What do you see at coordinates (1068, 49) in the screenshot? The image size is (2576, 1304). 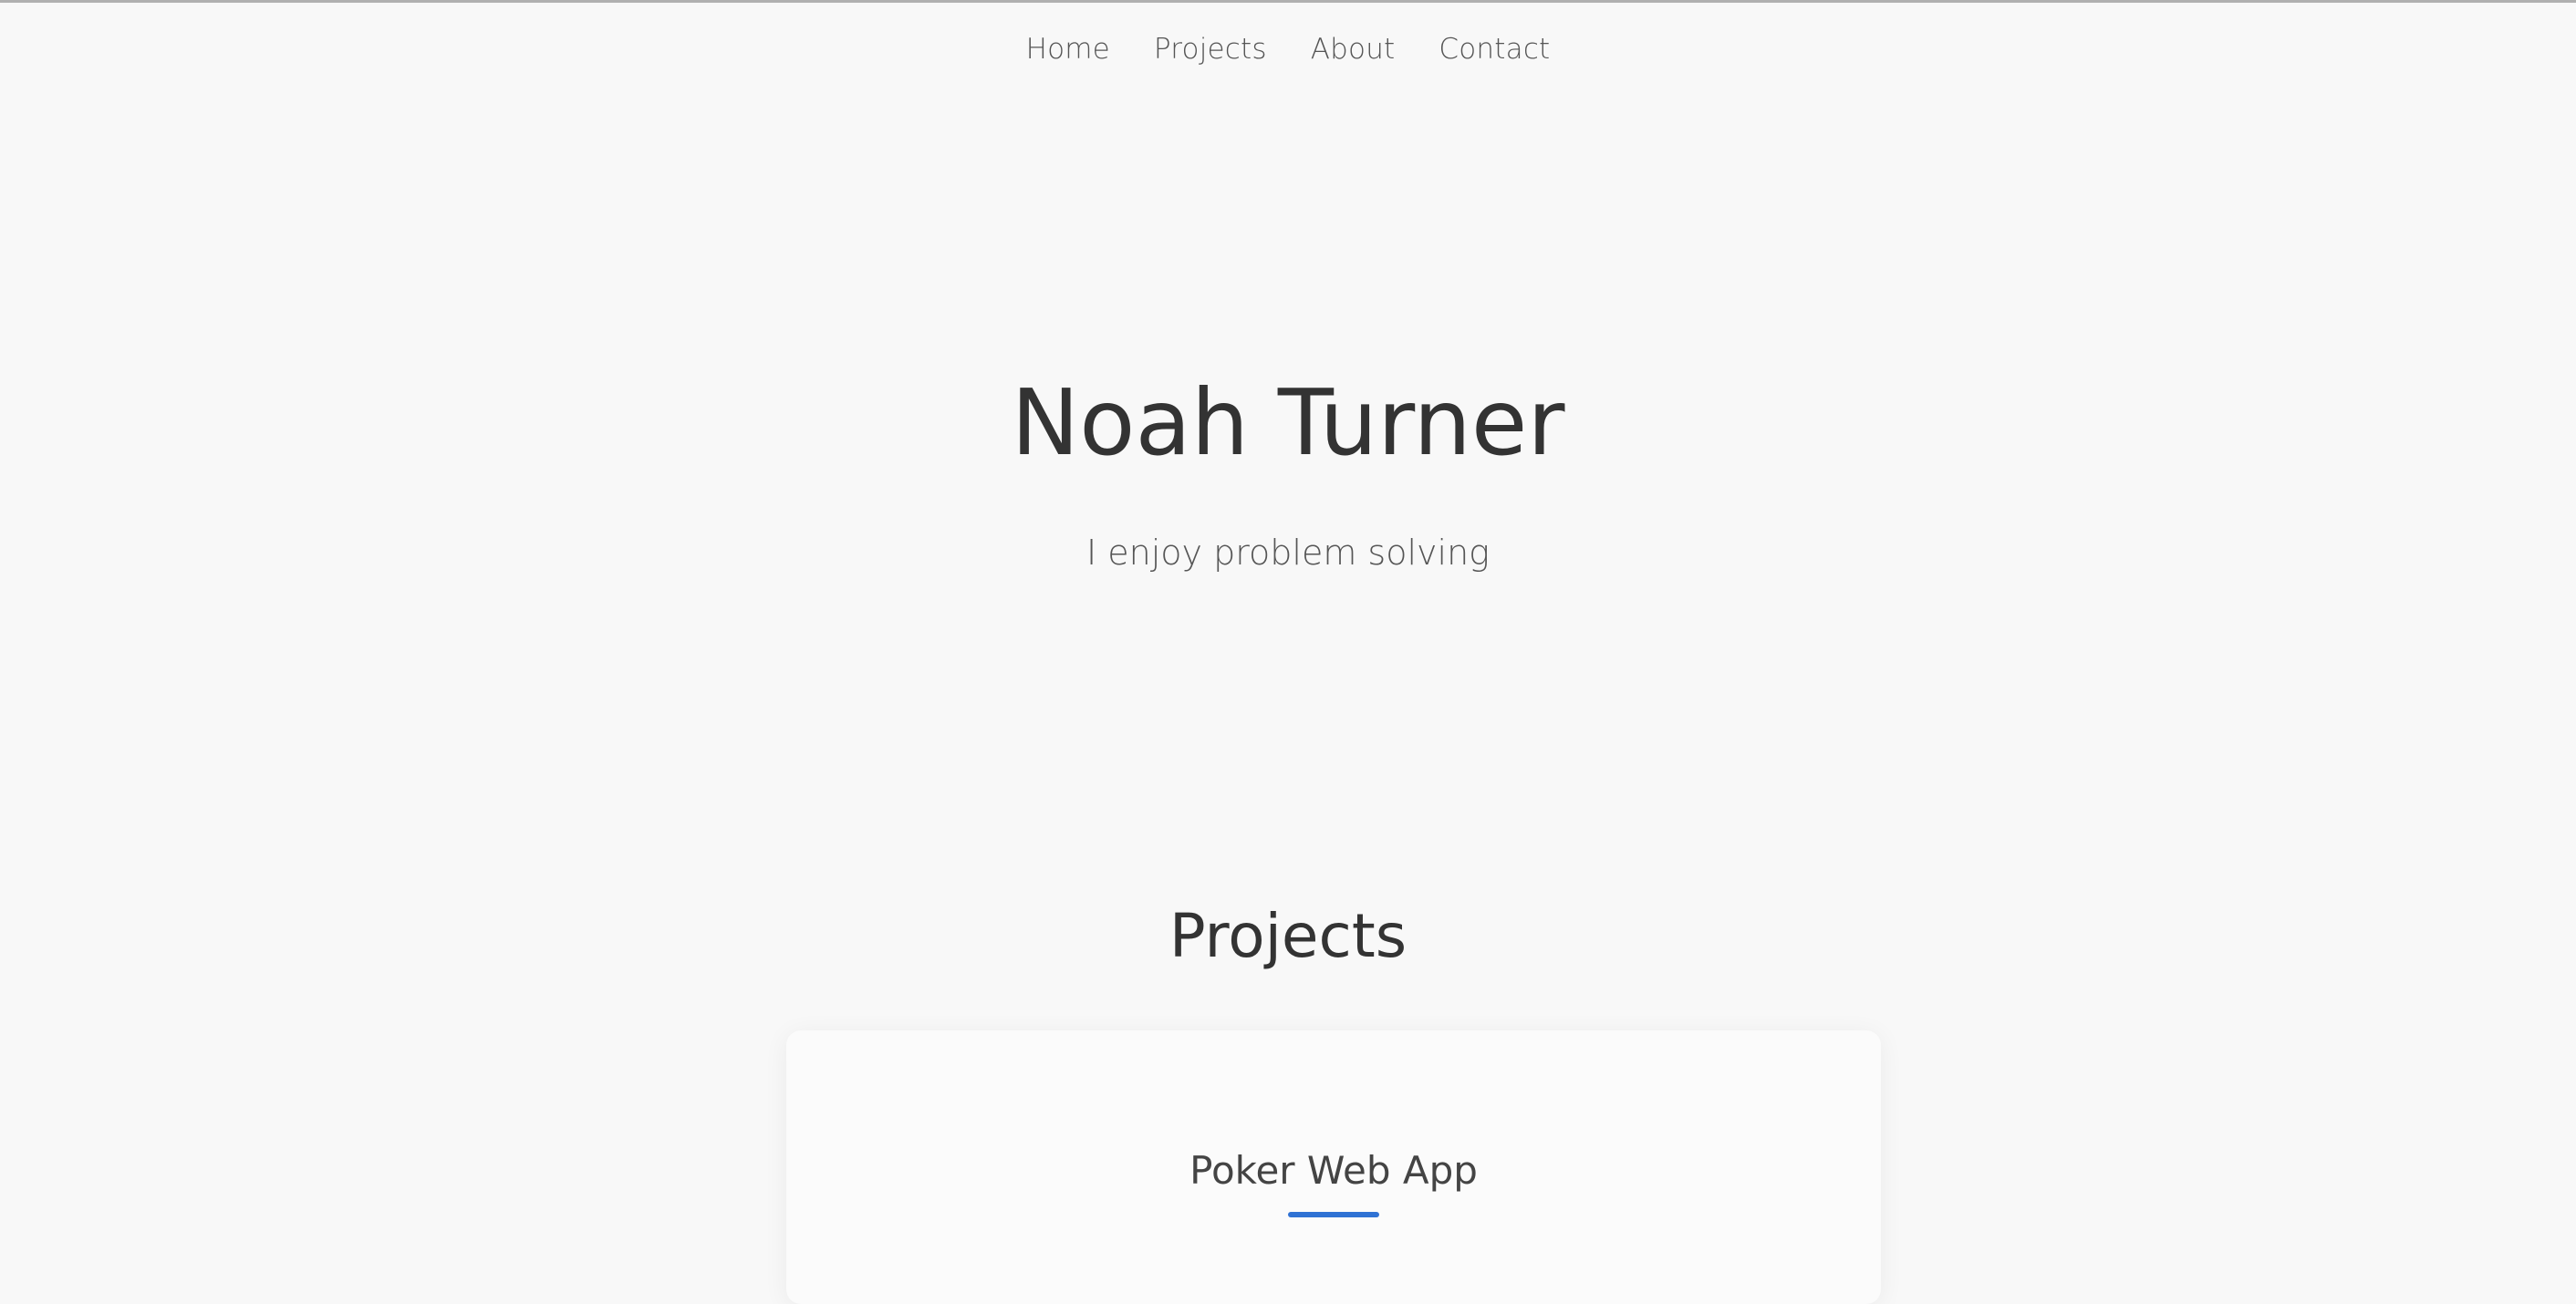 I see `nav-link-home: Home` at bounding box center [1068, 49].